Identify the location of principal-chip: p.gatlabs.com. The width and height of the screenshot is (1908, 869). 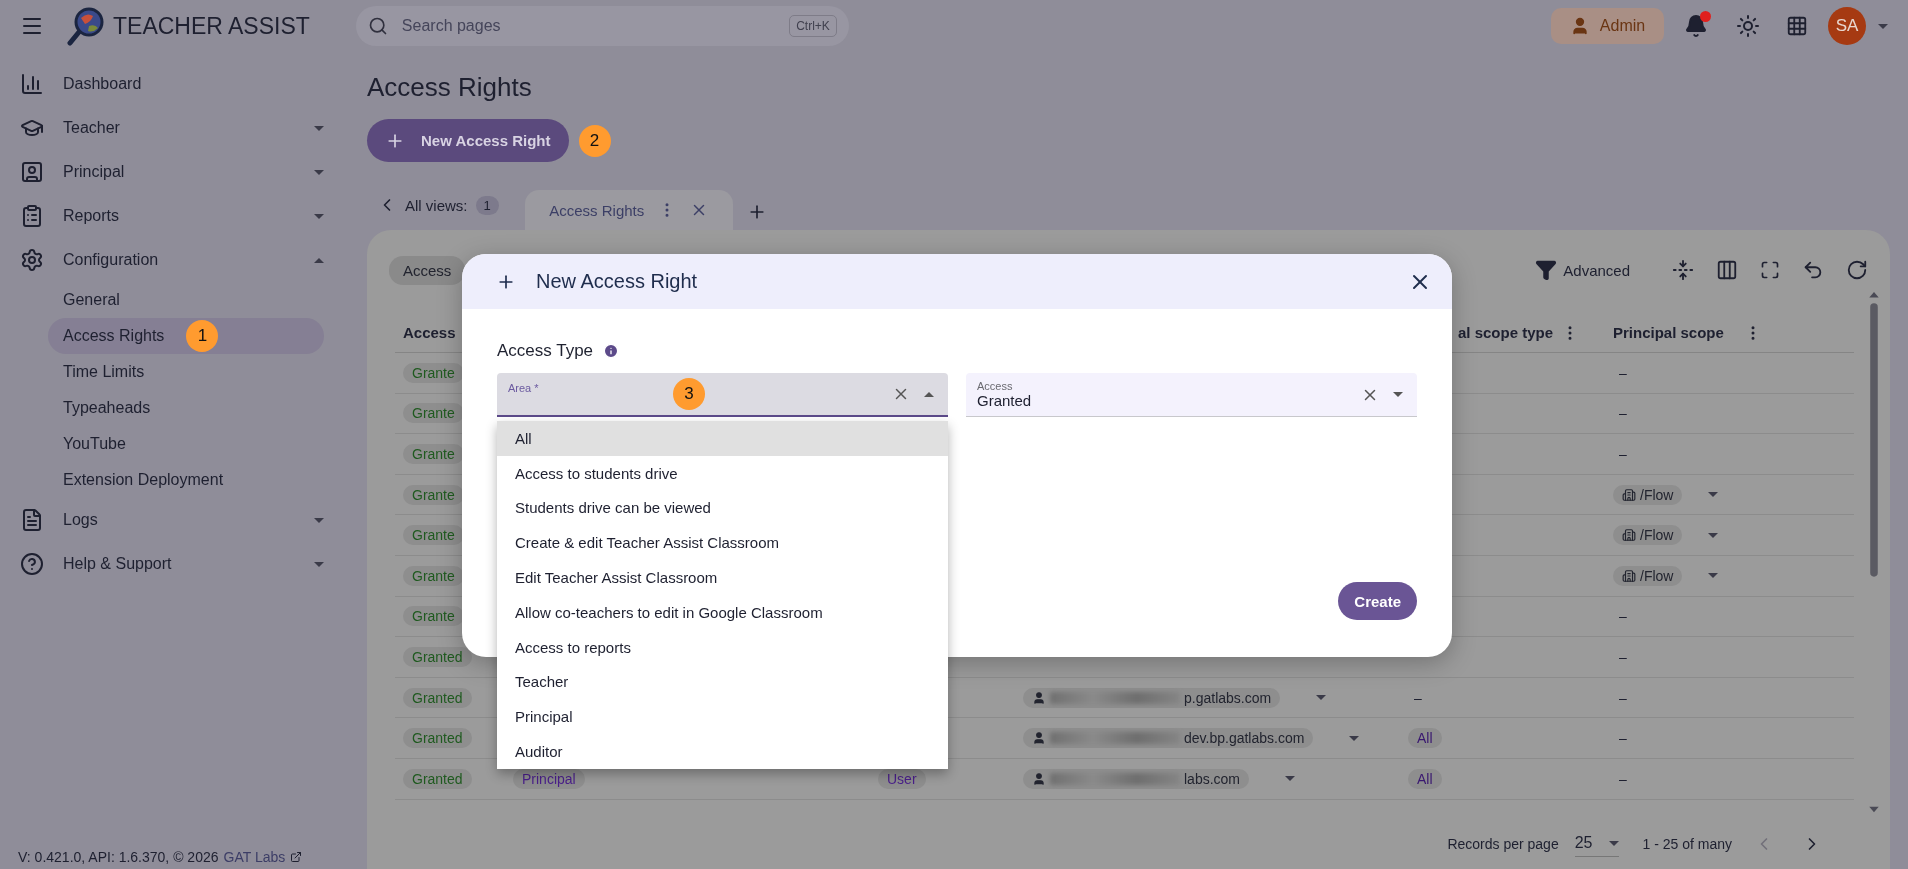
(1152, 697).